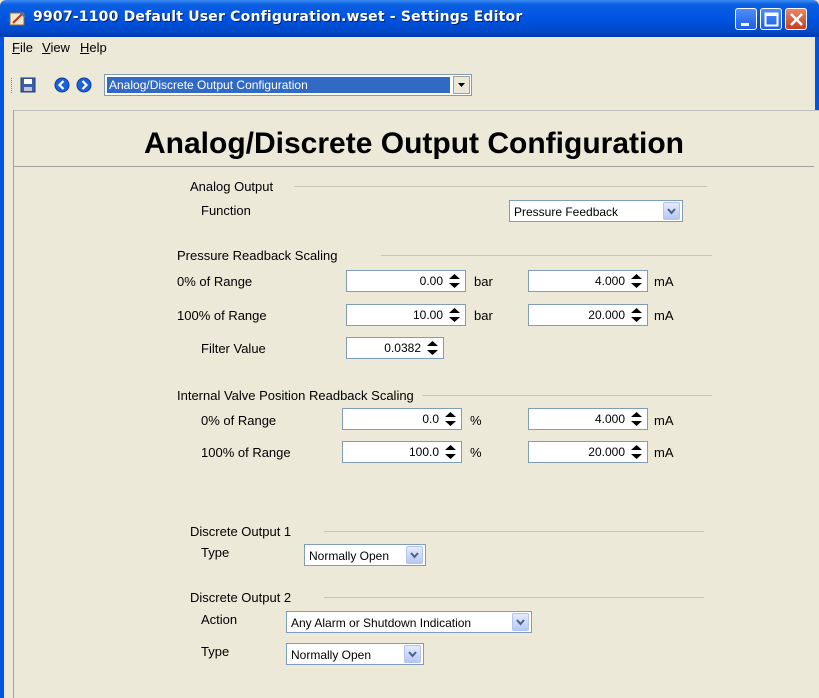 Image resolution: width=819 pixels, height=698 pixels. Describe the element at coordinates (406, 281) in the screenshot. I see `pressure-0pct-input: 0.00` at that location.